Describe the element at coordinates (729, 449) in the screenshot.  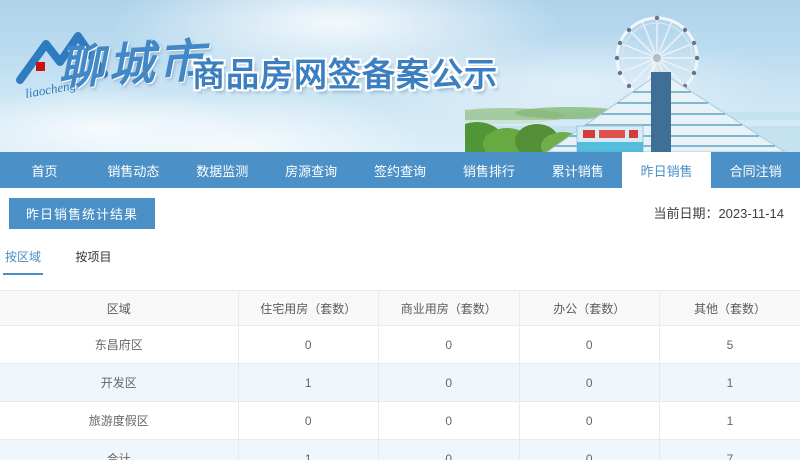
I see `cell-other: 7` at that location.